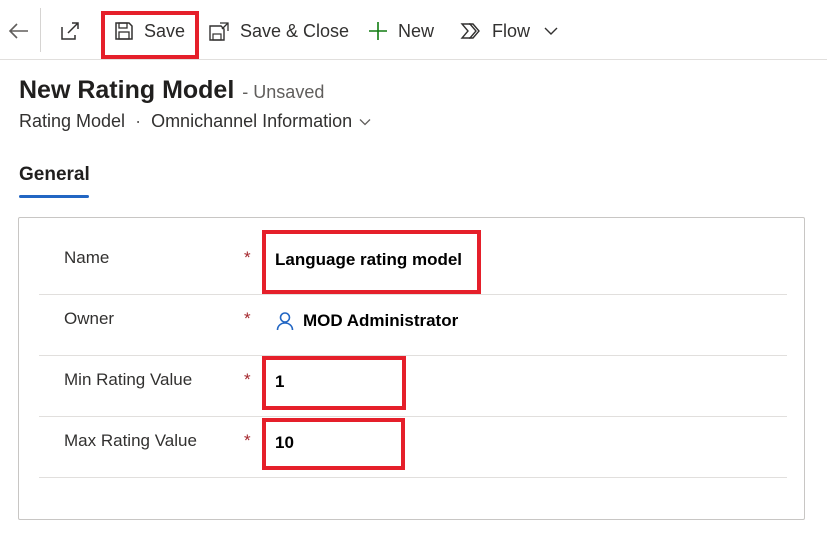 The image size is (827, 540). Describe the element at coordinates (416, 30) in the screenshot. I see `new-label: New` at that location.